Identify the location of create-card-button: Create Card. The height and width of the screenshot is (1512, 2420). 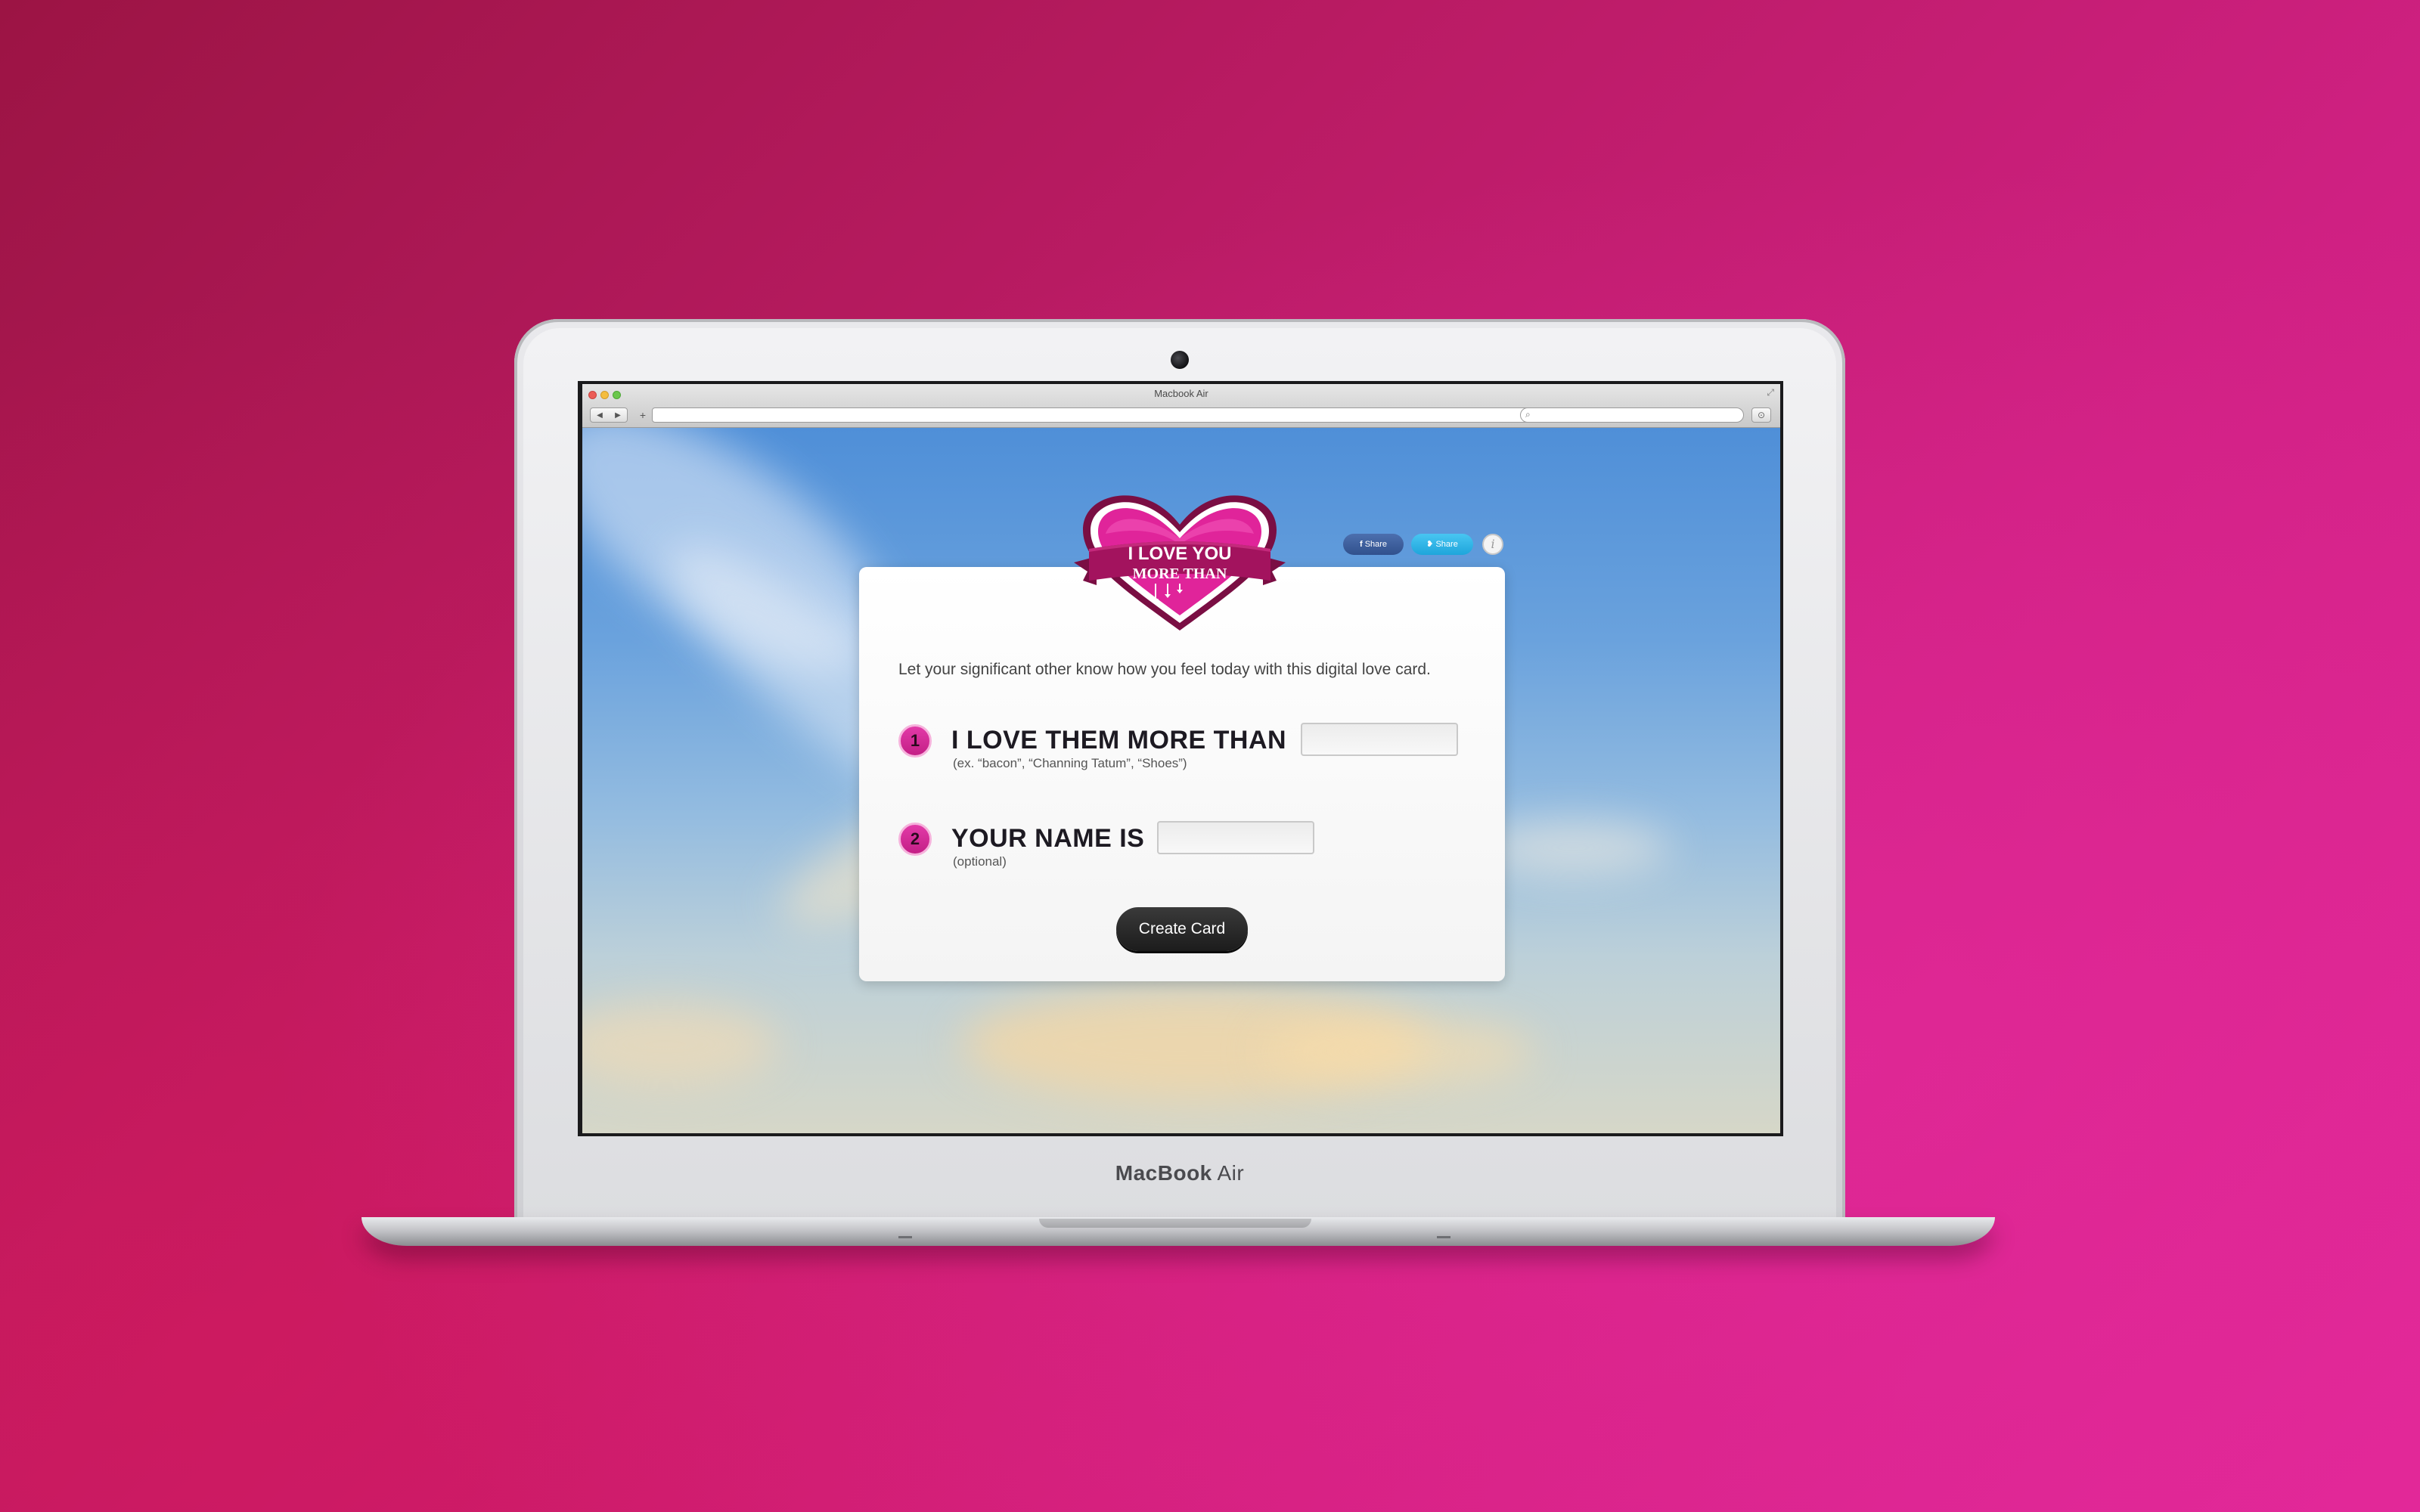
(1182, 929).